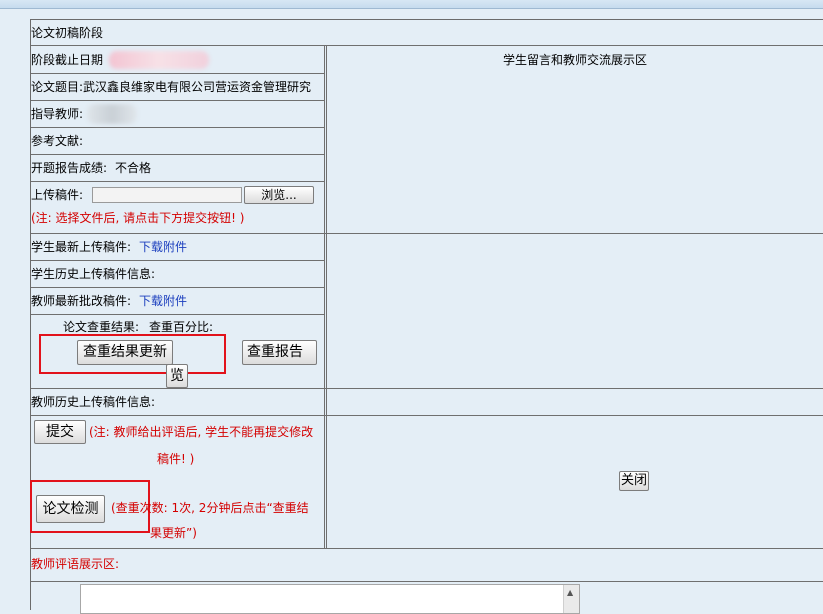  What do you see at coordinates (57, 87) in the screenshot?
I see `thesis-title-label: 论文题目:` at bounding box center [57, 87].